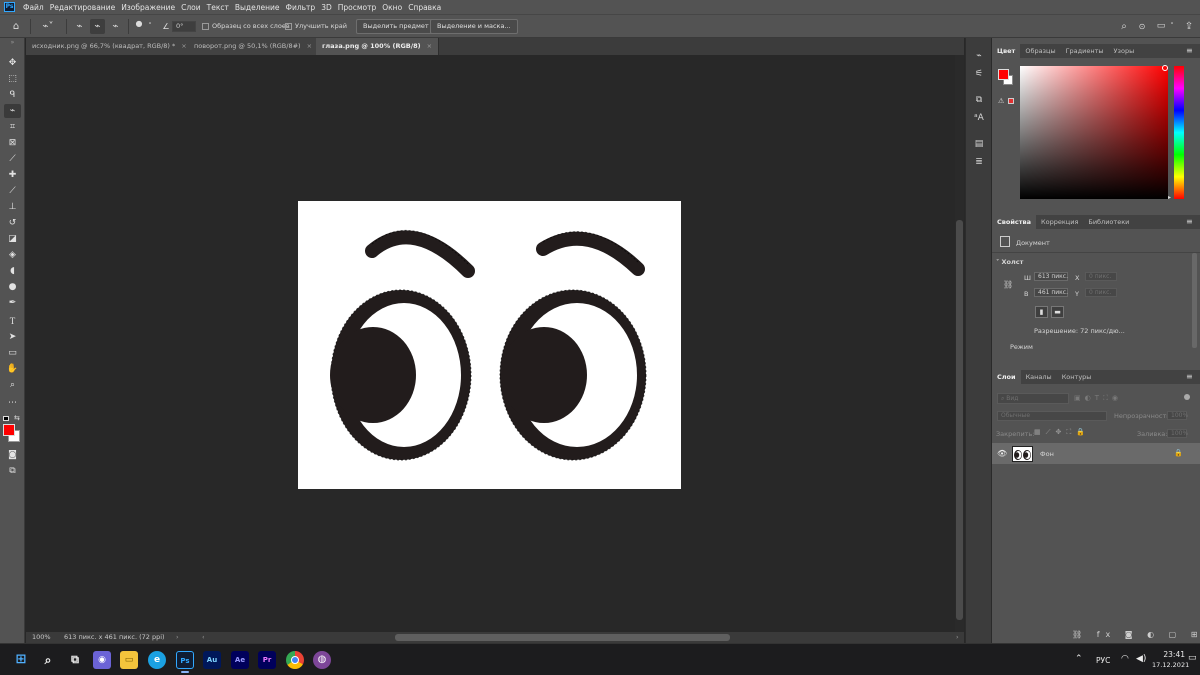  What do you see at coordinates (392, 7) in the screenshot?
I see `menu-window: Окно` at bounding box center [392, 7].